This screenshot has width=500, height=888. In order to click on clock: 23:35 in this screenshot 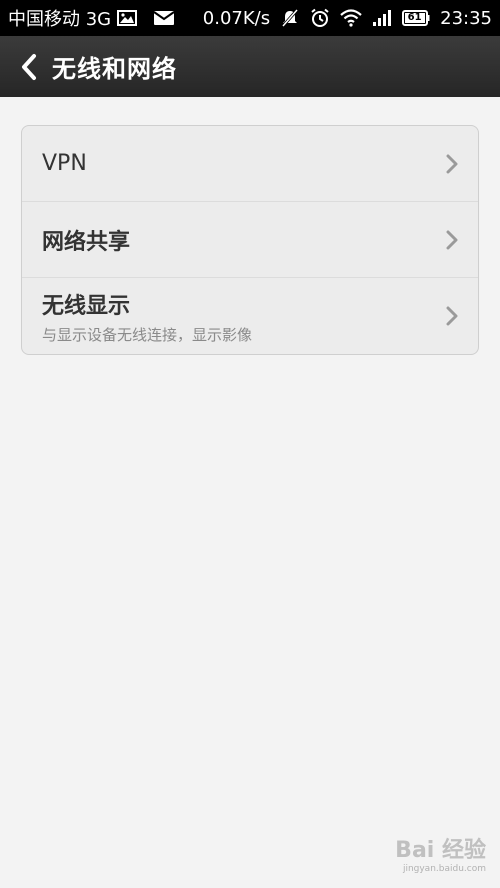, I will do `click(466, 18)`.